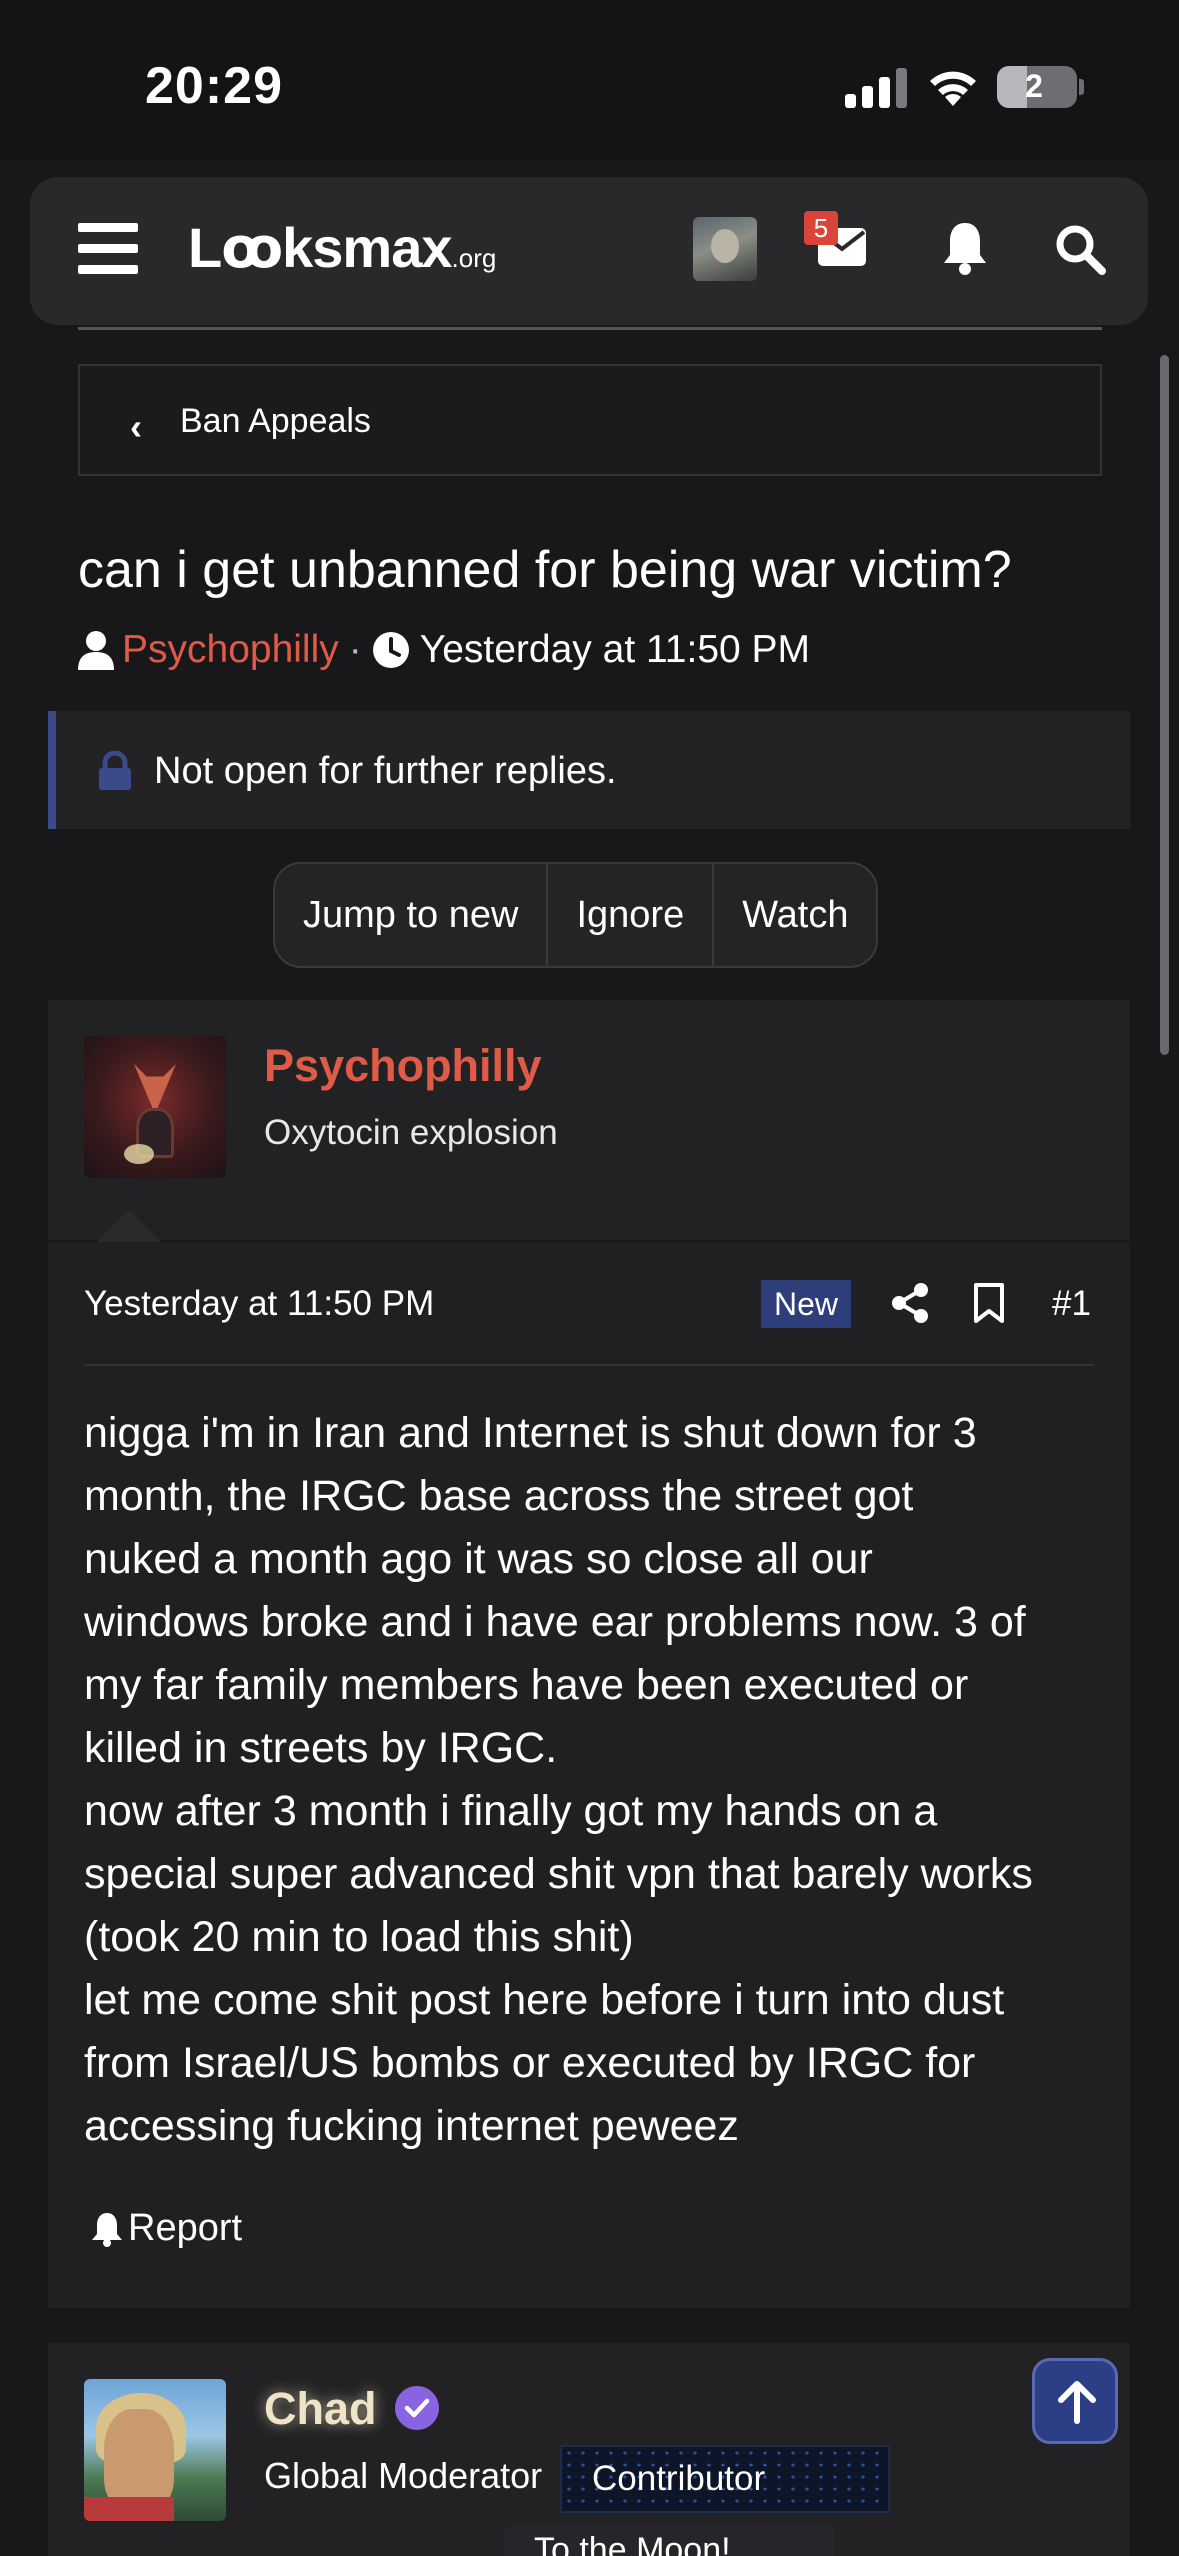  What do you see at coordinates (390, 650) in the screenshot?
I see `clock-icon` at bounding box center [390, 650].